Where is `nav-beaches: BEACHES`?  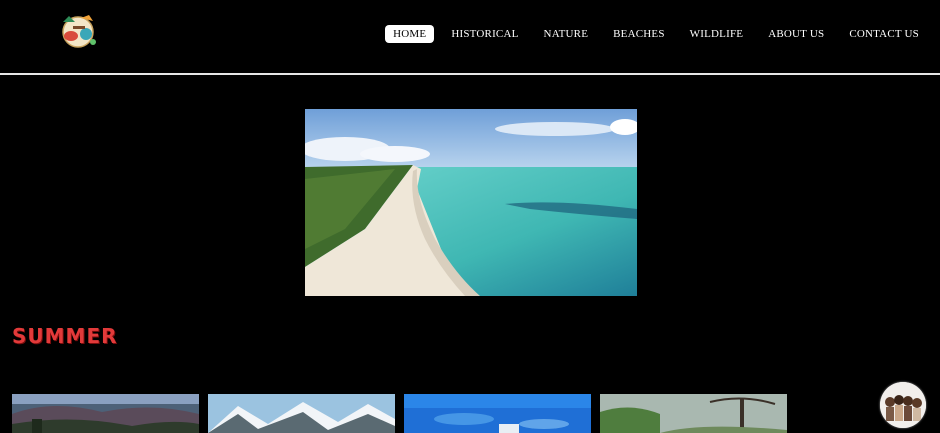
nav-beaches: BEACHES is located at coordinates (639, 34).